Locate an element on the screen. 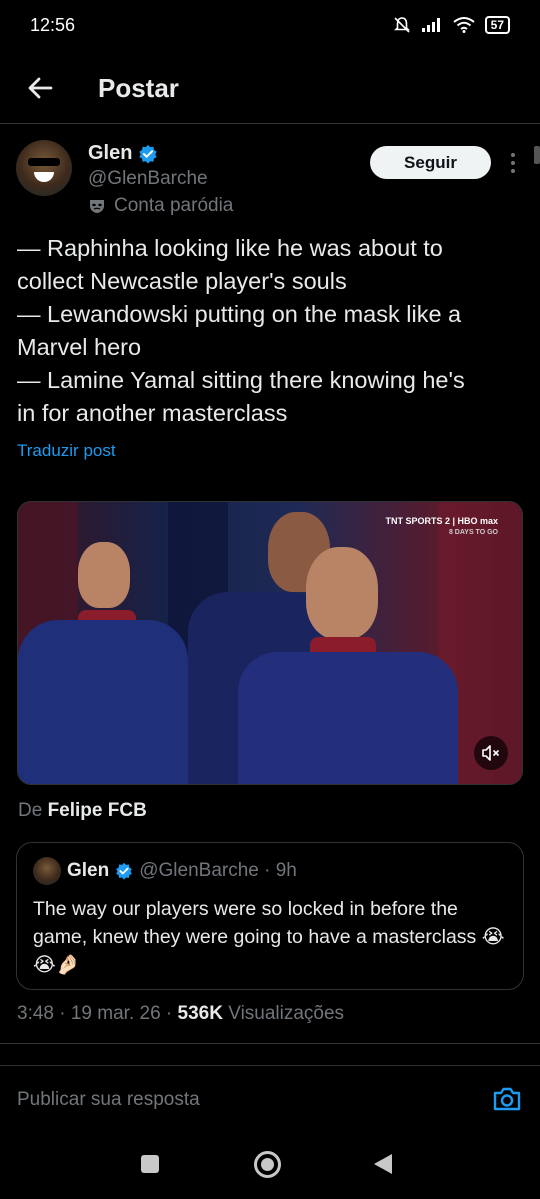  recents-button is located at coordinates (150, 1164).